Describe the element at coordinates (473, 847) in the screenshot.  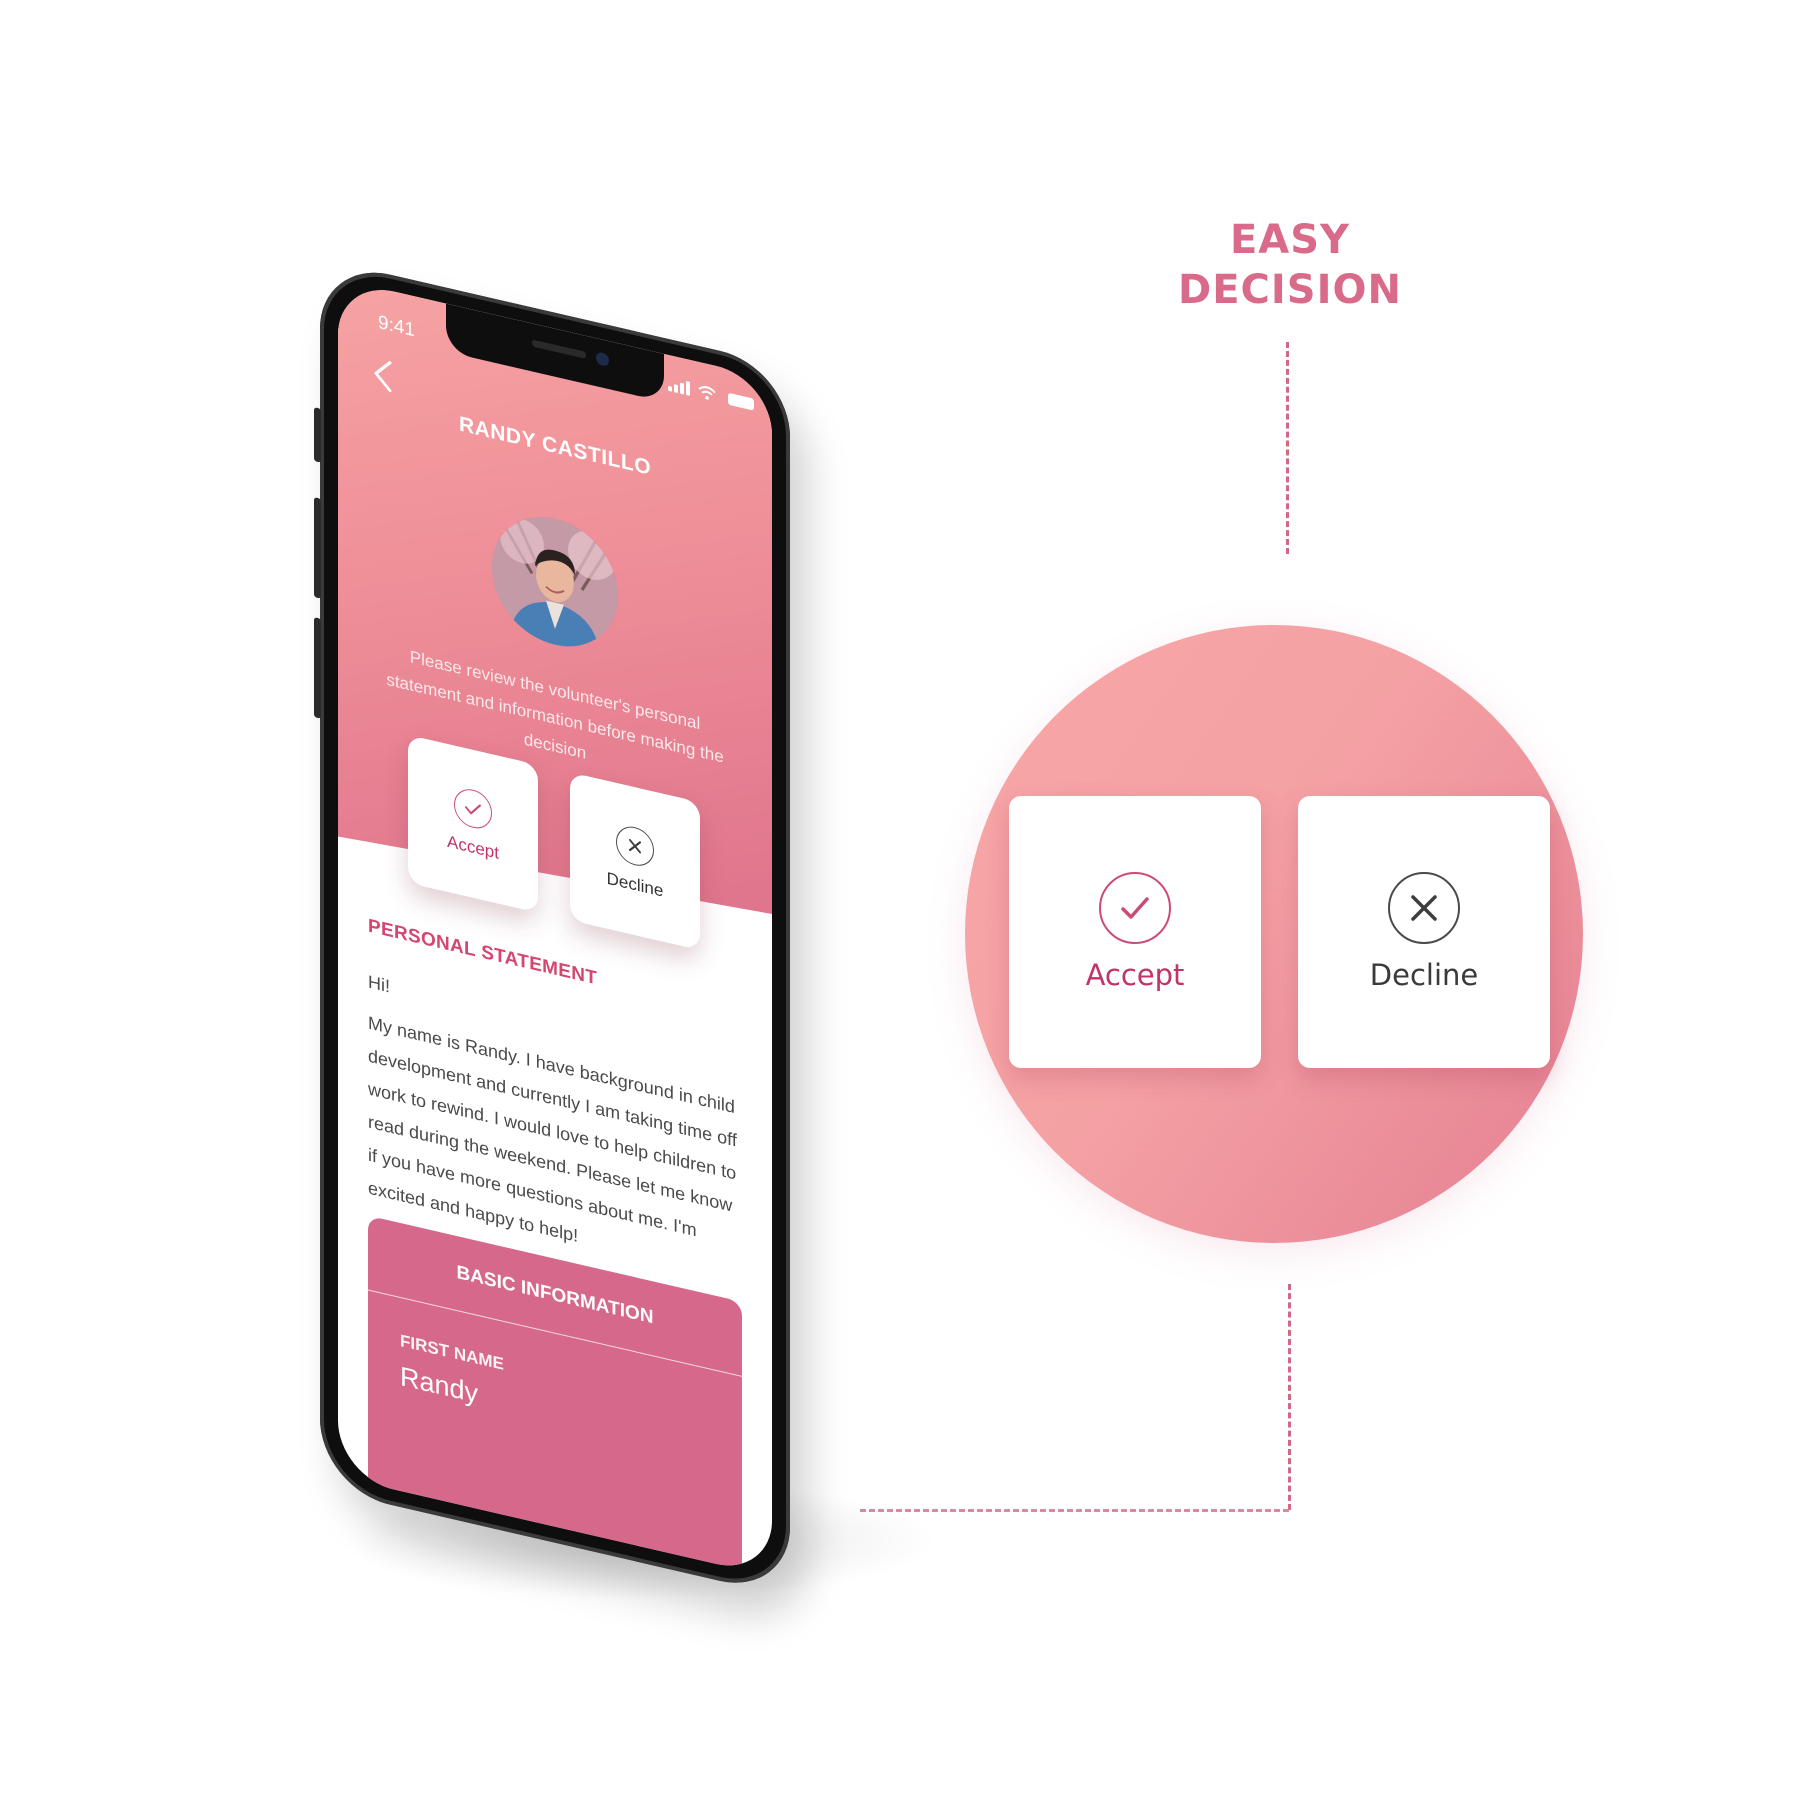
I see `accept-label: Accept` at that location.